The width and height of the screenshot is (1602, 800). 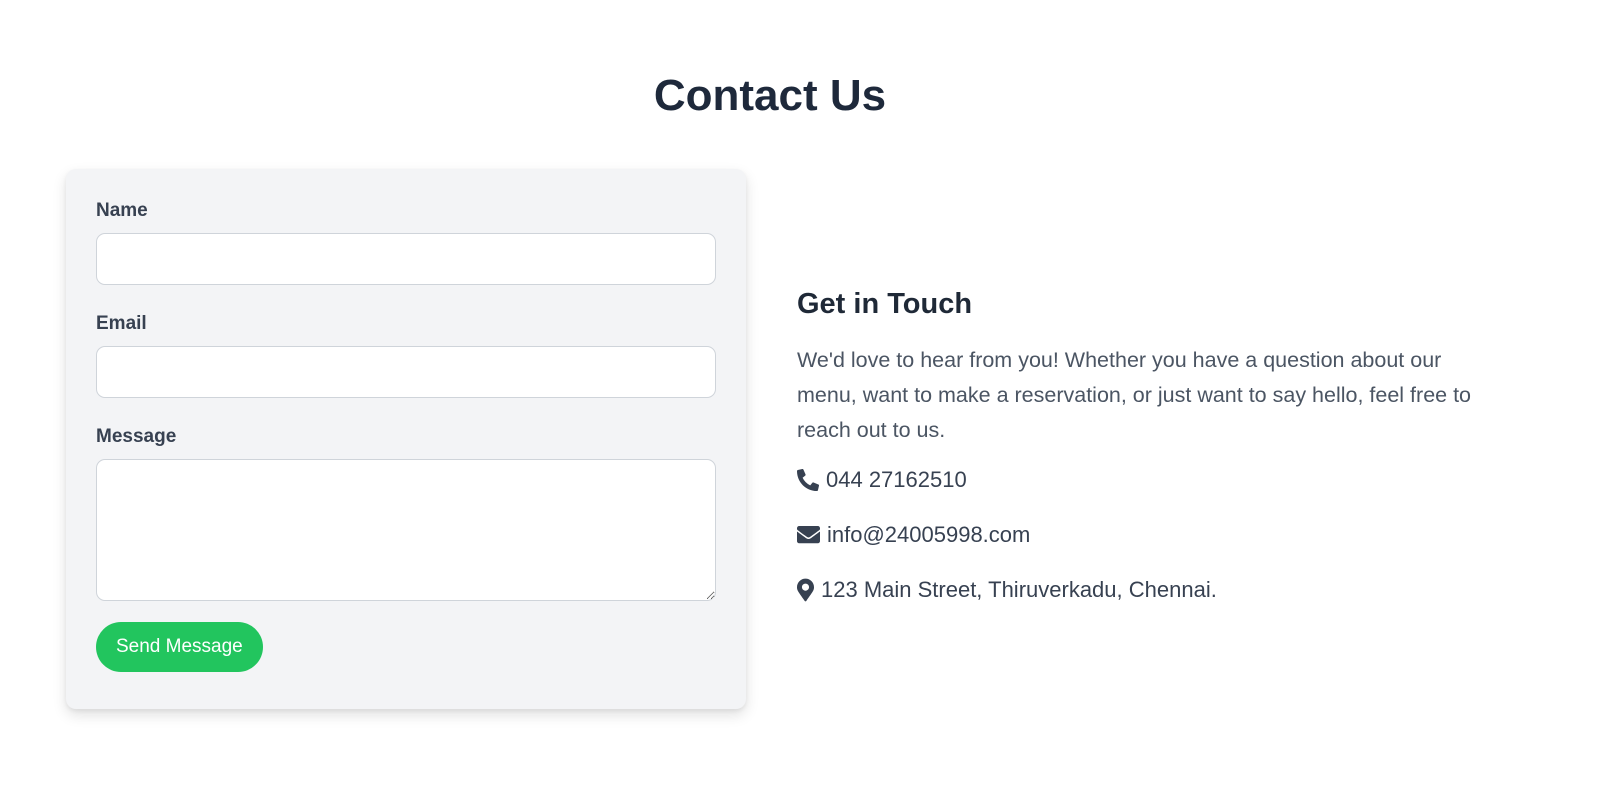 What do you see at coordinates (770, 95) in the screenshot?
I see `page-title: Contact Us` at bounding box center [770, 95].